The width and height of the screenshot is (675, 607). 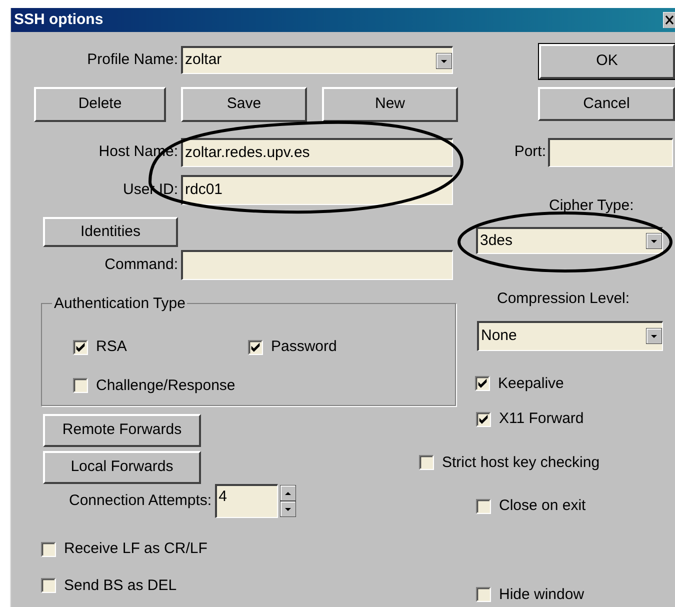 What do you see at coordinates (120, 586) in the screenshot?
I see `field-label: Send BS as DEL` at bounding box center [120, 586].